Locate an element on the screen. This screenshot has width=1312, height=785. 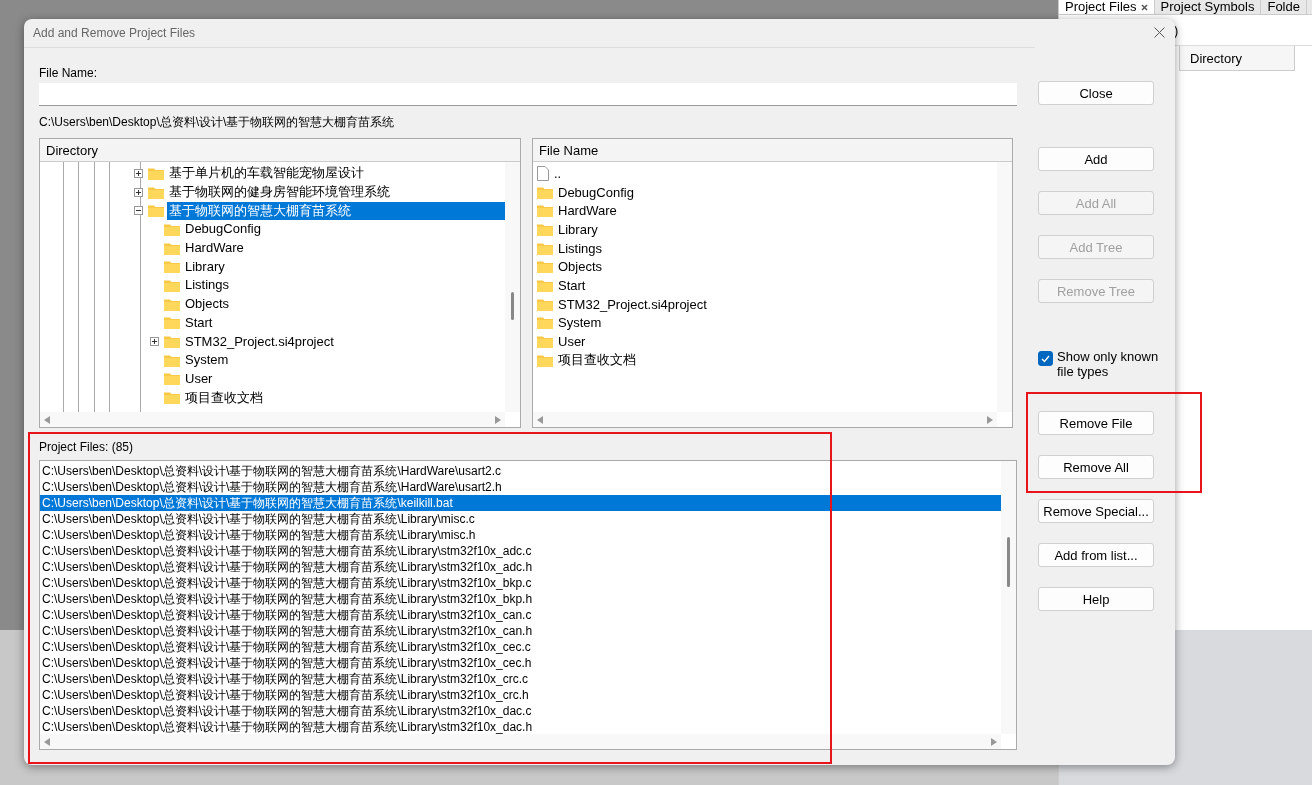
file-path-row: C:\Users\ben\Desktop\总资料\设计\基于物联网的智慧大棚育苗系统\Library\stm32f10x_crc.h is located at coordinates (520, 695).